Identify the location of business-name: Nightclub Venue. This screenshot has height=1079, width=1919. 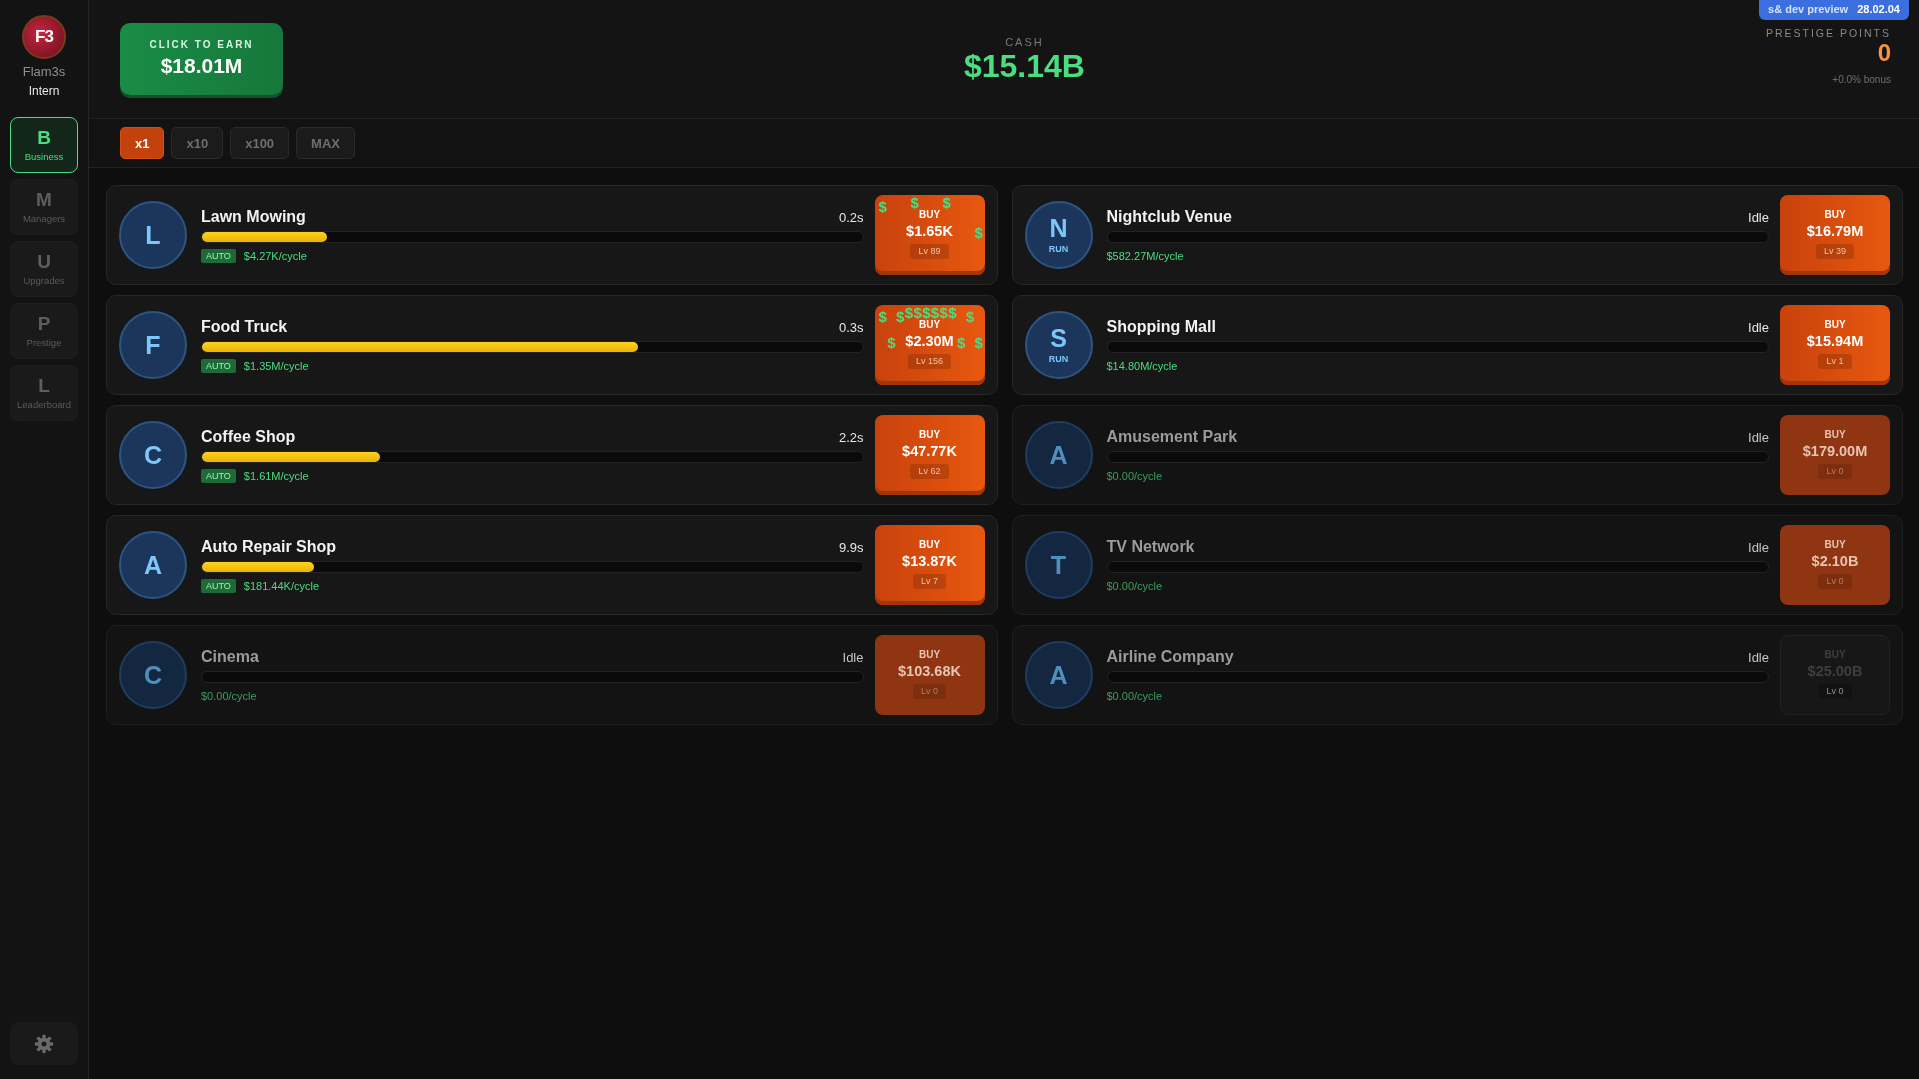
(1169, 216).